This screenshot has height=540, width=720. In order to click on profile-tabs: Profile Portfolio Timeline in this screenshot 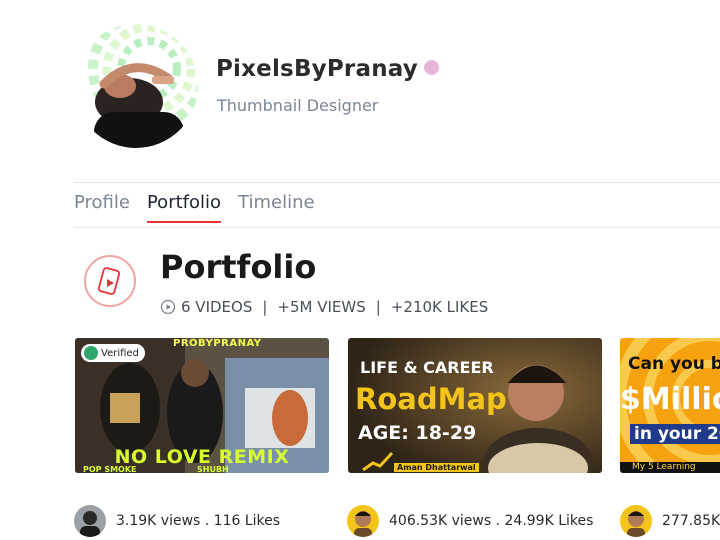, I will do `click(203, 207)`.